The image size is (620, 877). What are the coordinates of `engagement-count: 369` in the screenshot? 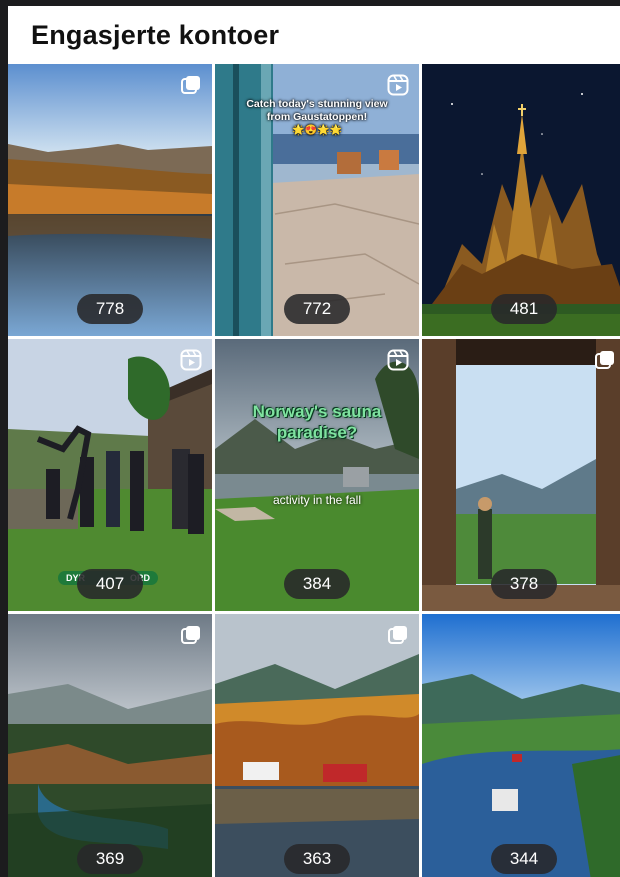 It's located at (110, 859).